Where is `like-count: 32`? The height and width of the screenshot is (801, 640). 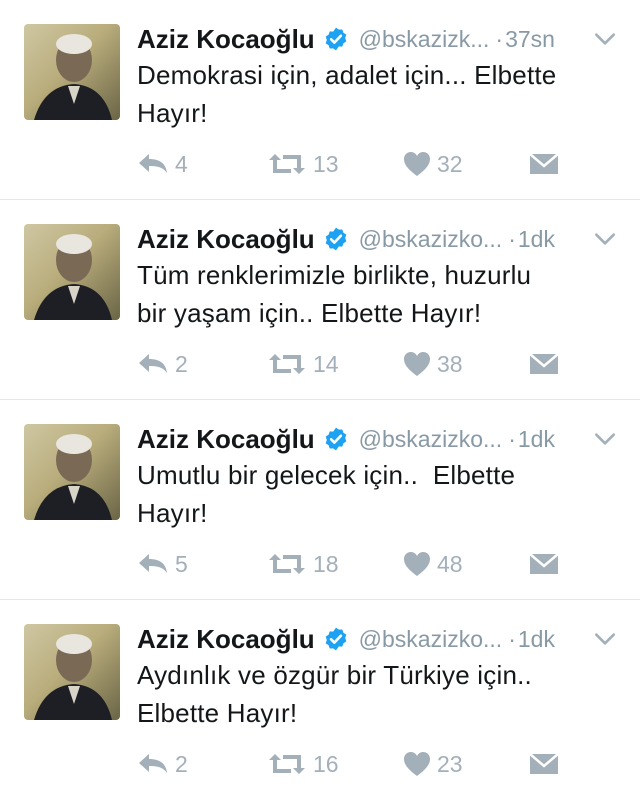
like-count: 32 is located at coordinates (450, 163).